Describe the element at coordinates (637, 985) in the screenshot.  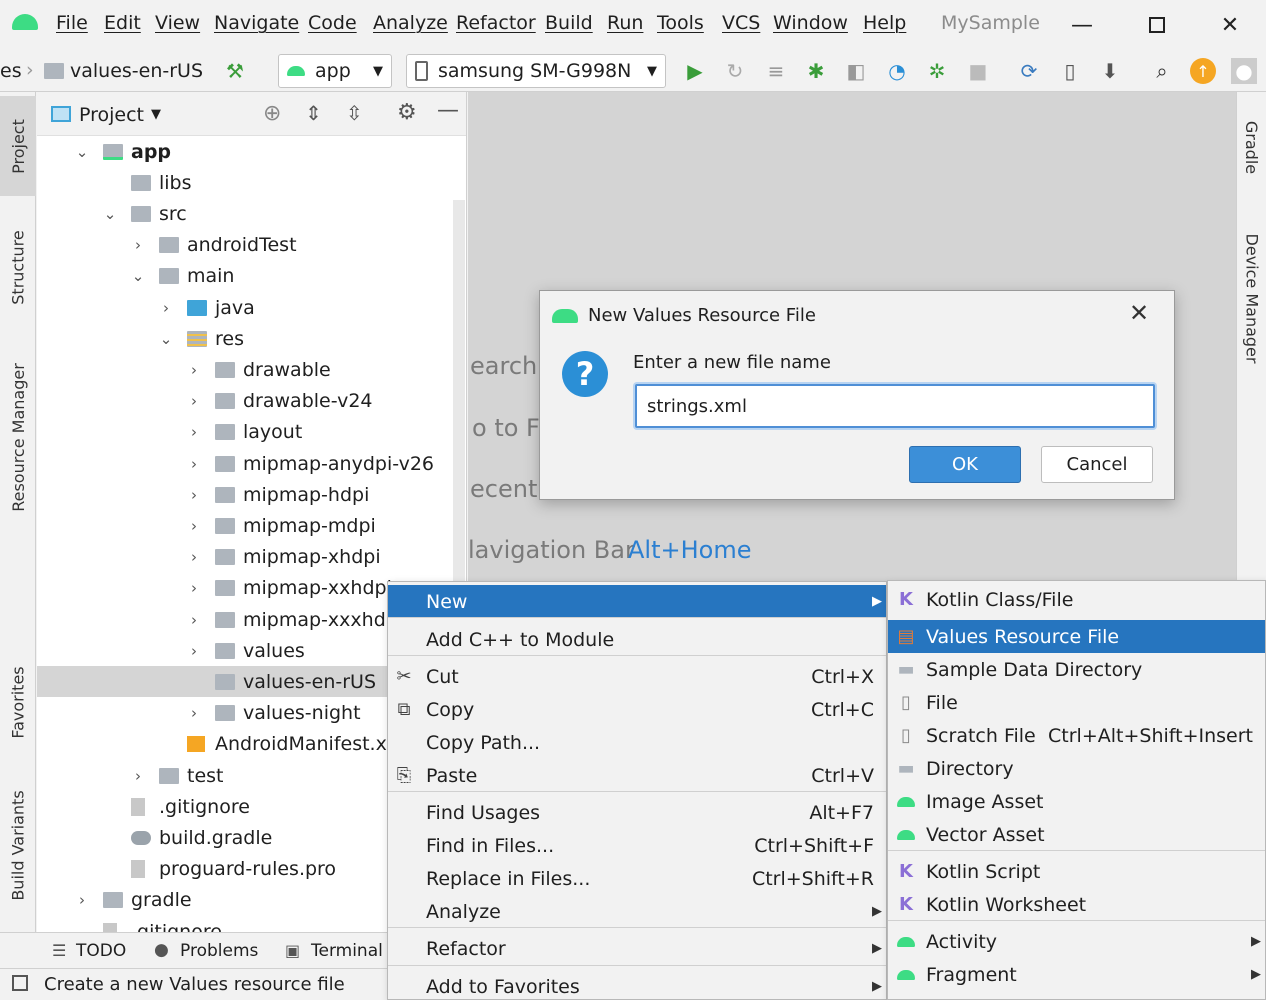
I see `context-menu-item: Add to Favorites ▶` at that location.